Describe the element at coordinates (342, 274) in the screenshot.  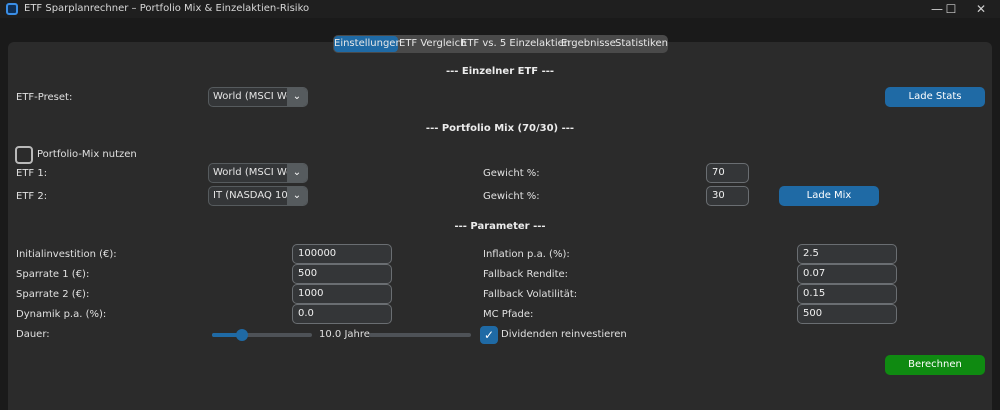
I see `savings-rate1-input: 500` at that location.